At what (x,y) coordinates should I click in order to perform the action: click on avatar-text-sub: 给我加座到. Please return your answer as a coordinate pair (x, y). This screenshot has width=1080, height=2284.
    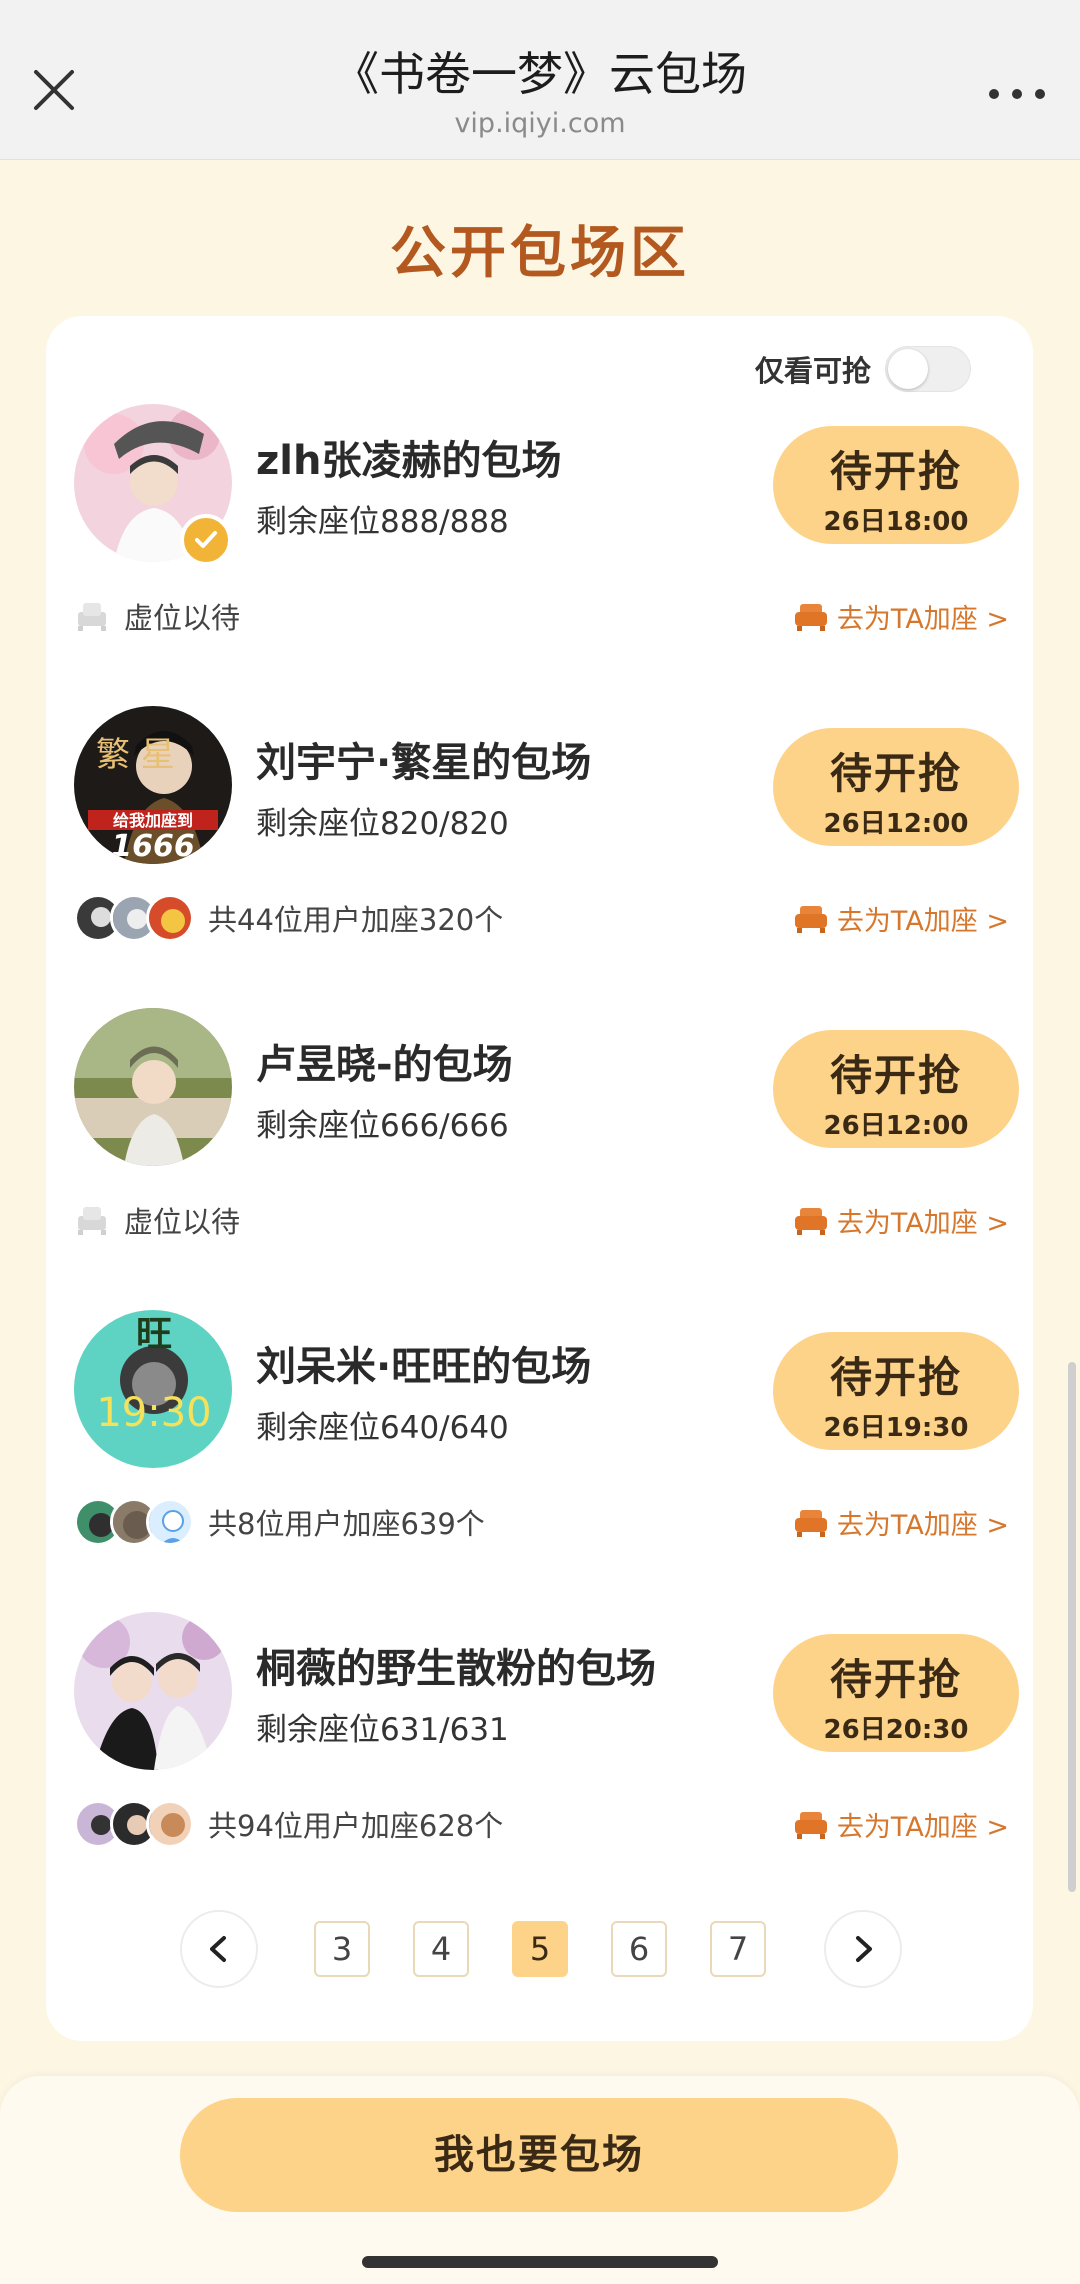
    Looking at the image, I should click on (153, 820).